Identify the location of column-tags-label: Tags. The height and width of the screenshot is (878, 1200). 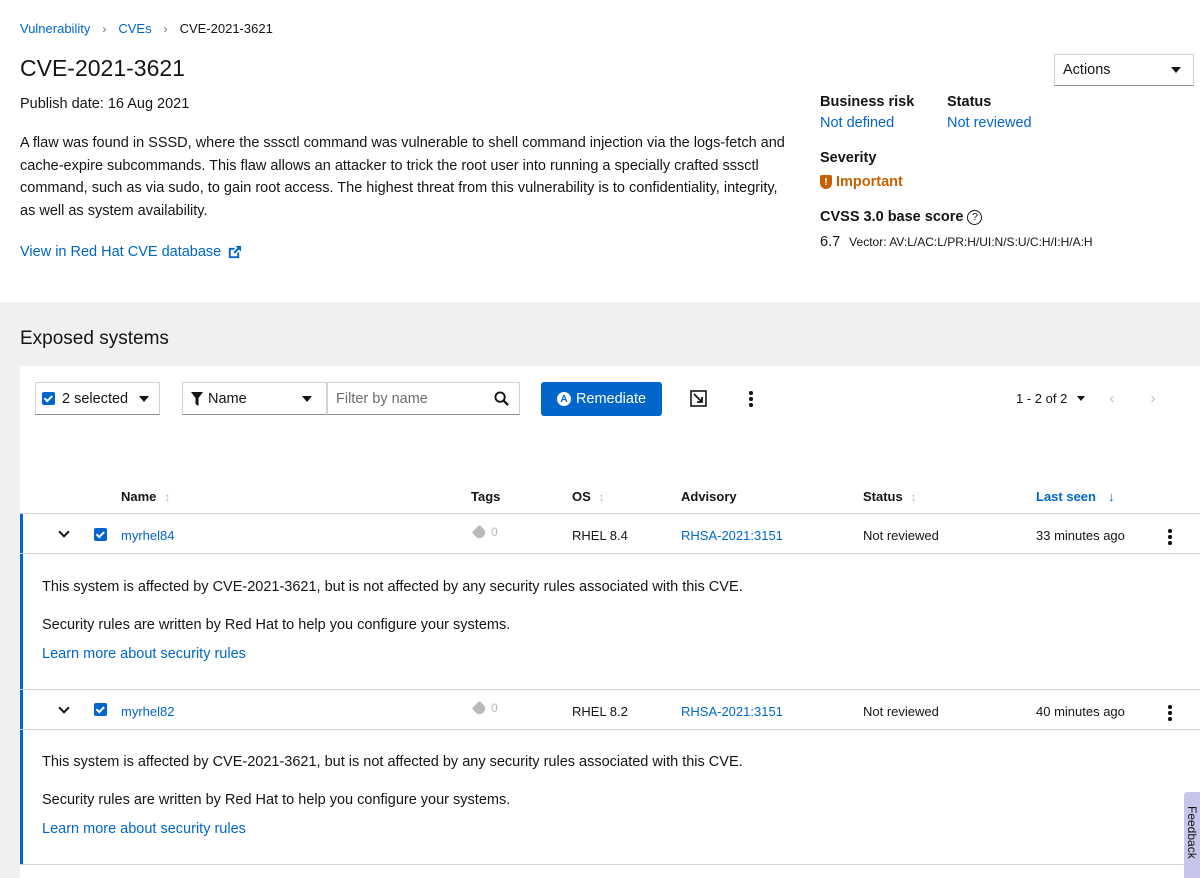
(486, 496).